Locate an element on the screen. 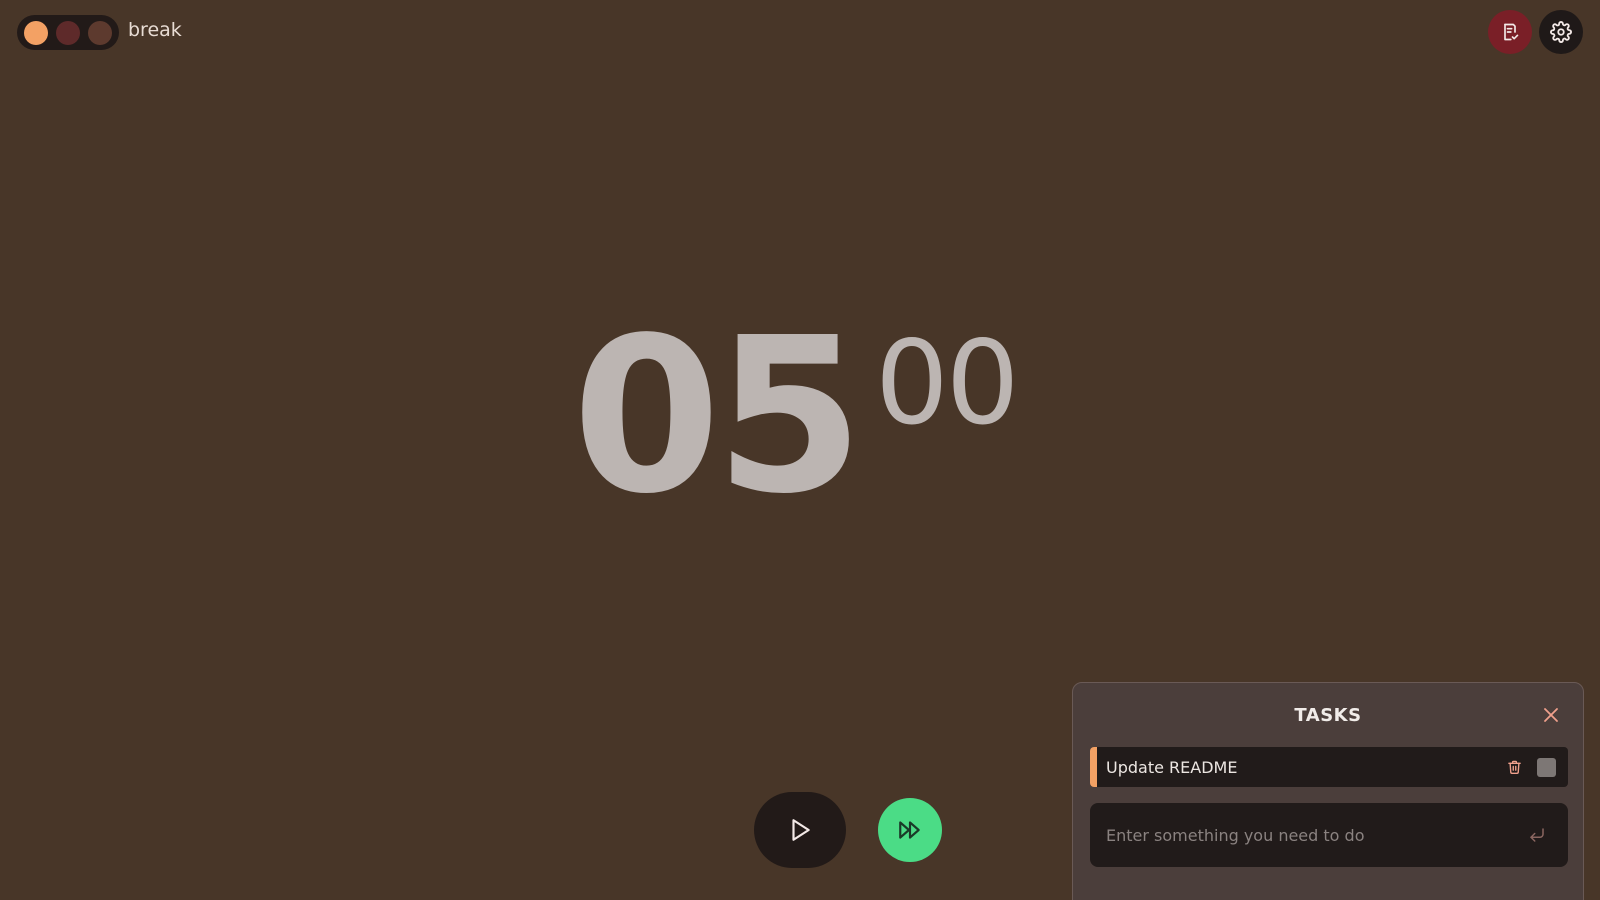 The width and height of the screenshot is (1600, 900). gear-icon is located at coordinates (1561, 32).